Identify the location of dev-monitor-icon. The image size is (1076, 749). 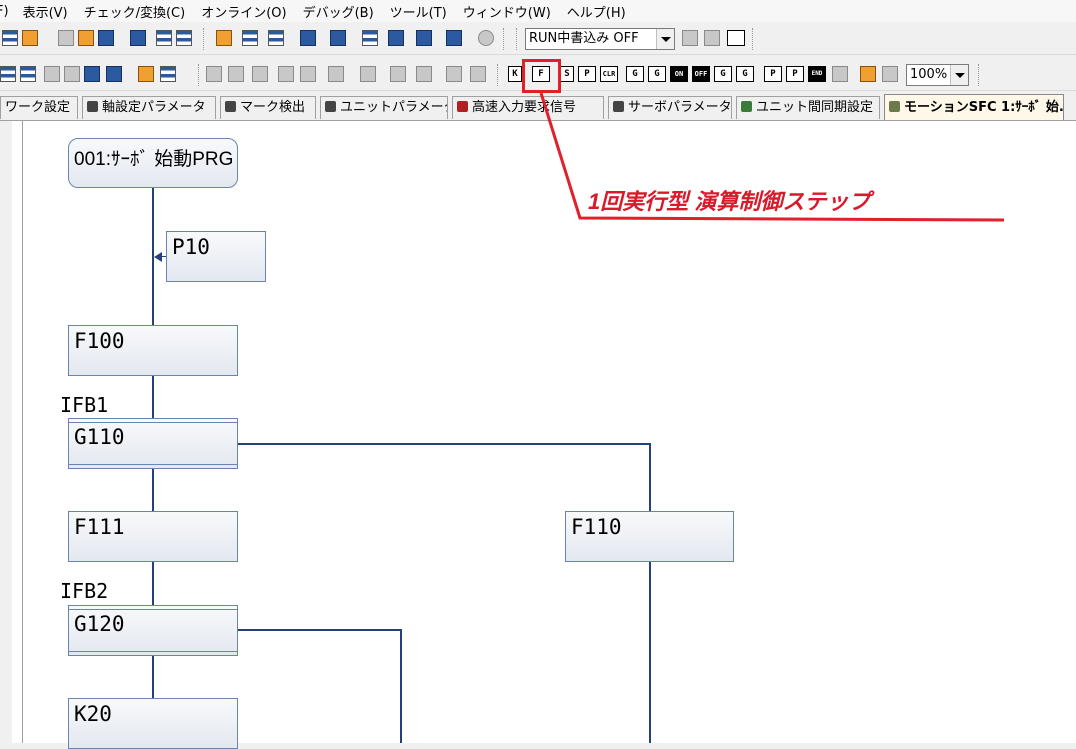
(308, 38).